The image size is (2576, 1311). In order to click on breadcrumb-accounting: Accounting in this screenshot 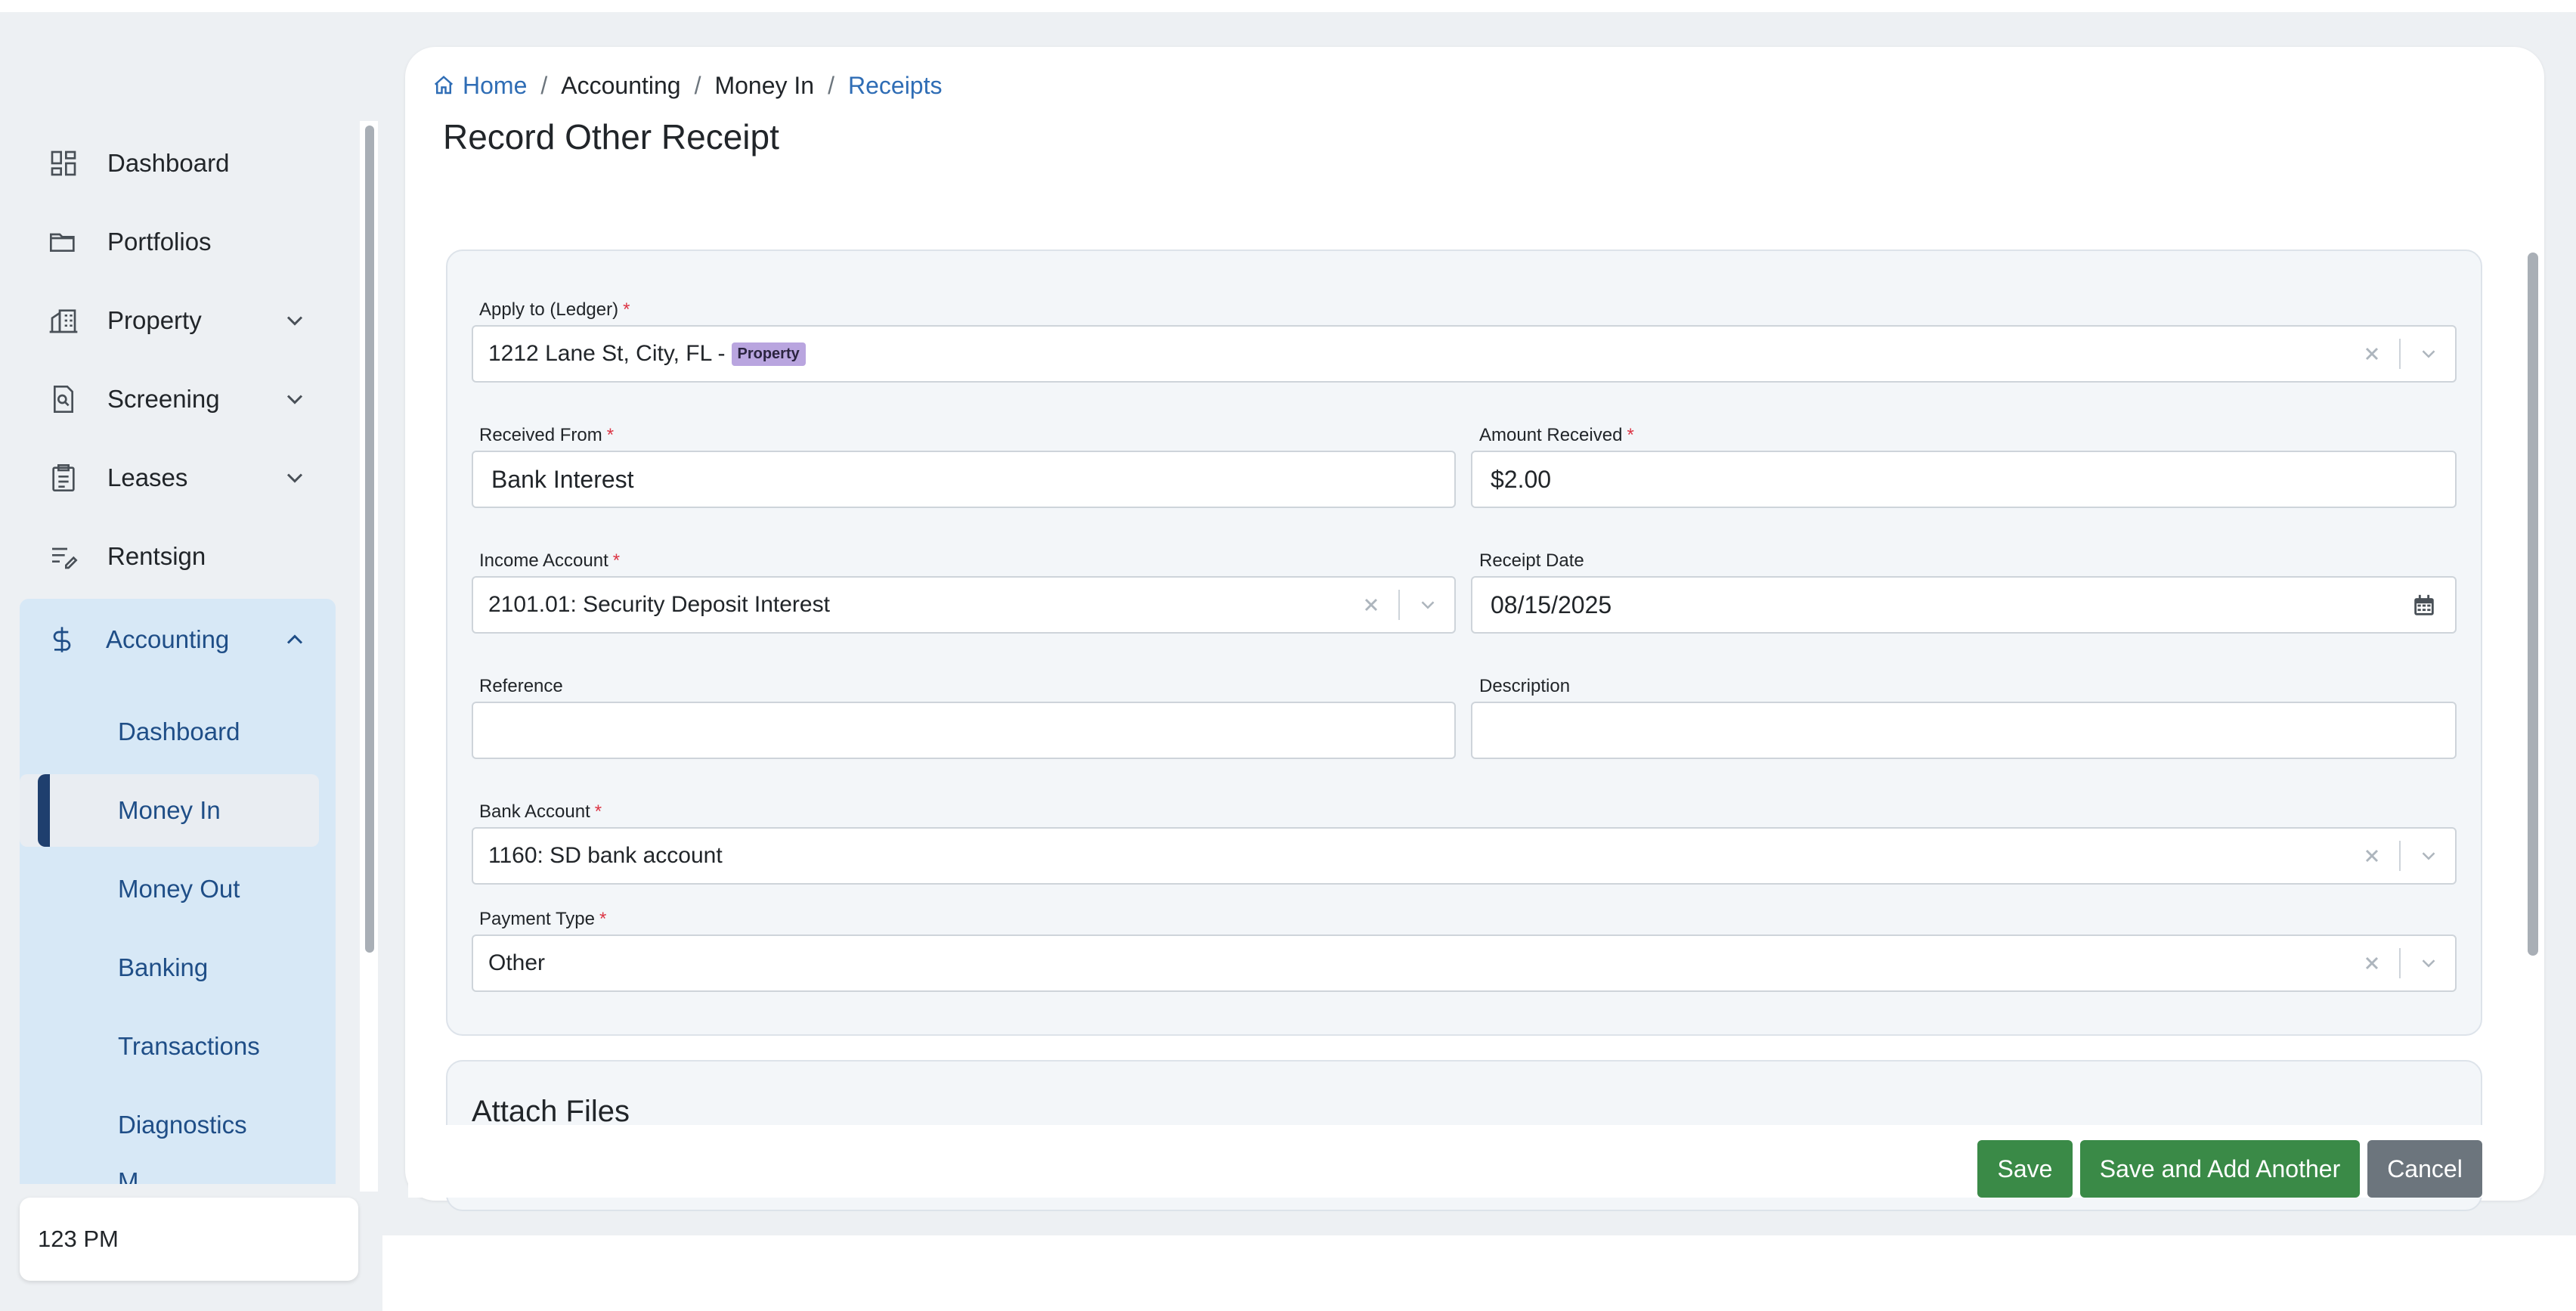, I will do `click(621, 85)`.